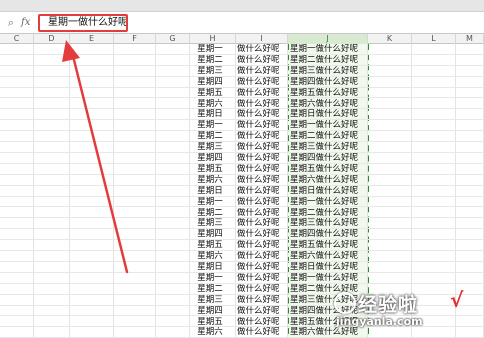  I want to click on column-header-i: I, so click(262, 39).